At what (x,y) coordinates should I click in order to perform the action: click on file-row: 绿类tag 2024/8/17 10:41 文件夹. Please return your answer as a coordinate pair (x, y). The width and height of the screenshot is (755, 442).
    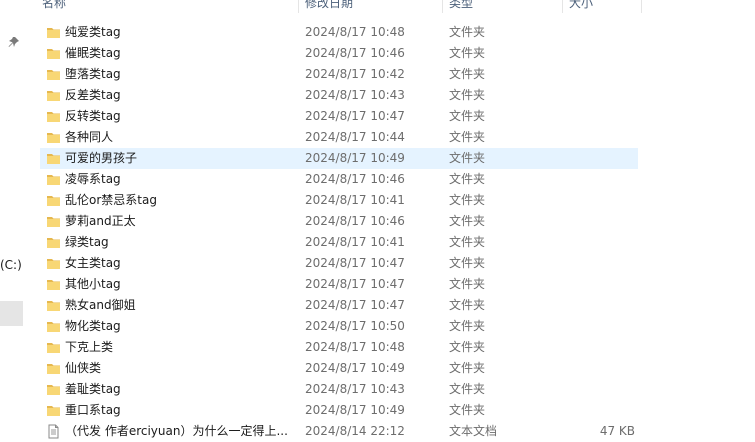
    Looking at the image, I should click on (339, 242).